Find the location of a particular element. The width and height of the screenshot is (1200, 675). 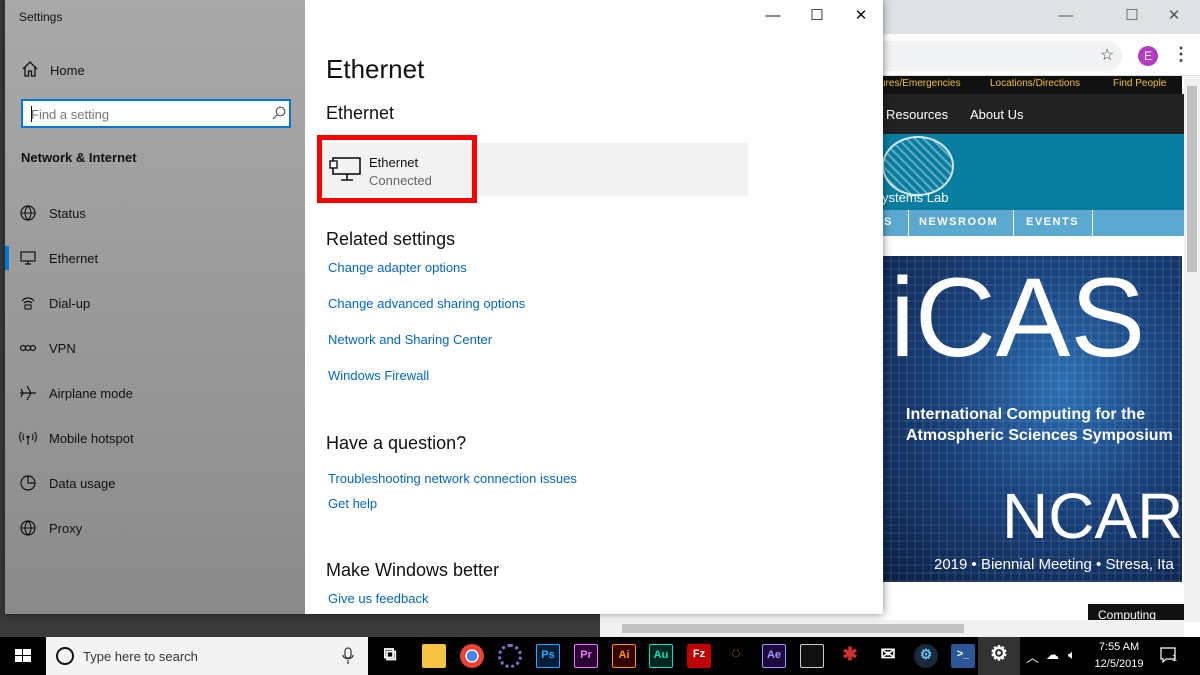

section-nav-events: EVENTS is located at coordinates (1052, 222).